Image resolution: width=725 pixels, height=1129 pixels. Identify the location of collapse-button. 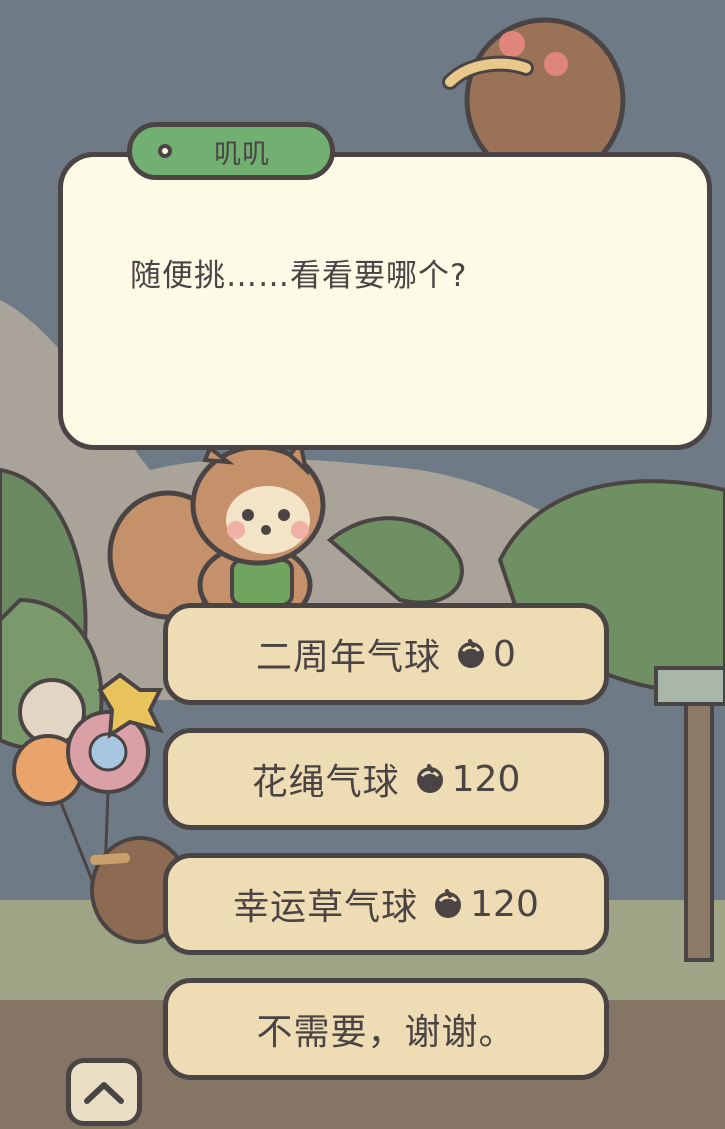
(104, 1092).